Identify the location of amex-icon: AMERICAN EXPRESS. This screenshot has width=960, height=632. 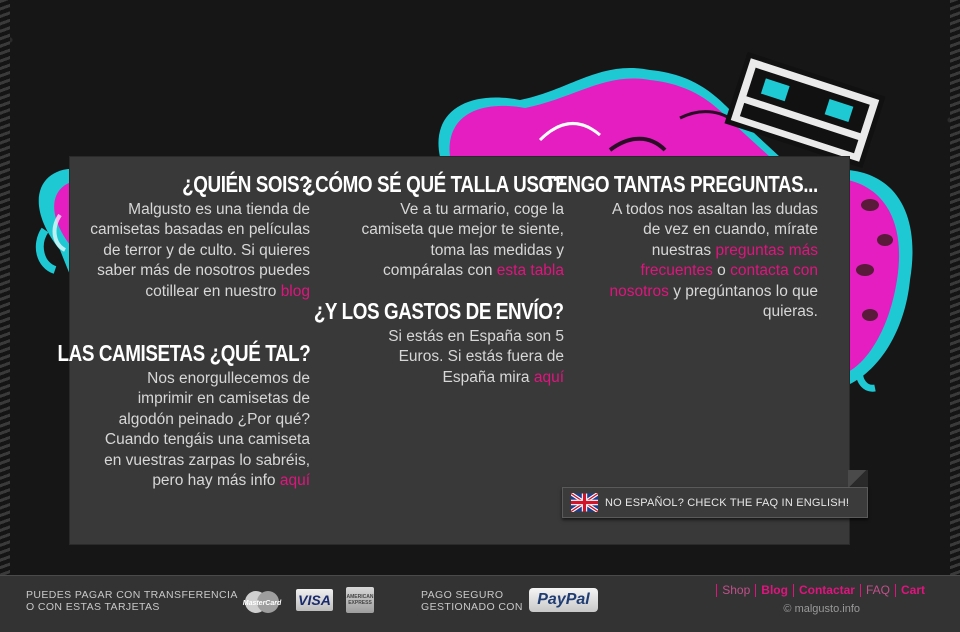
(360, 600).